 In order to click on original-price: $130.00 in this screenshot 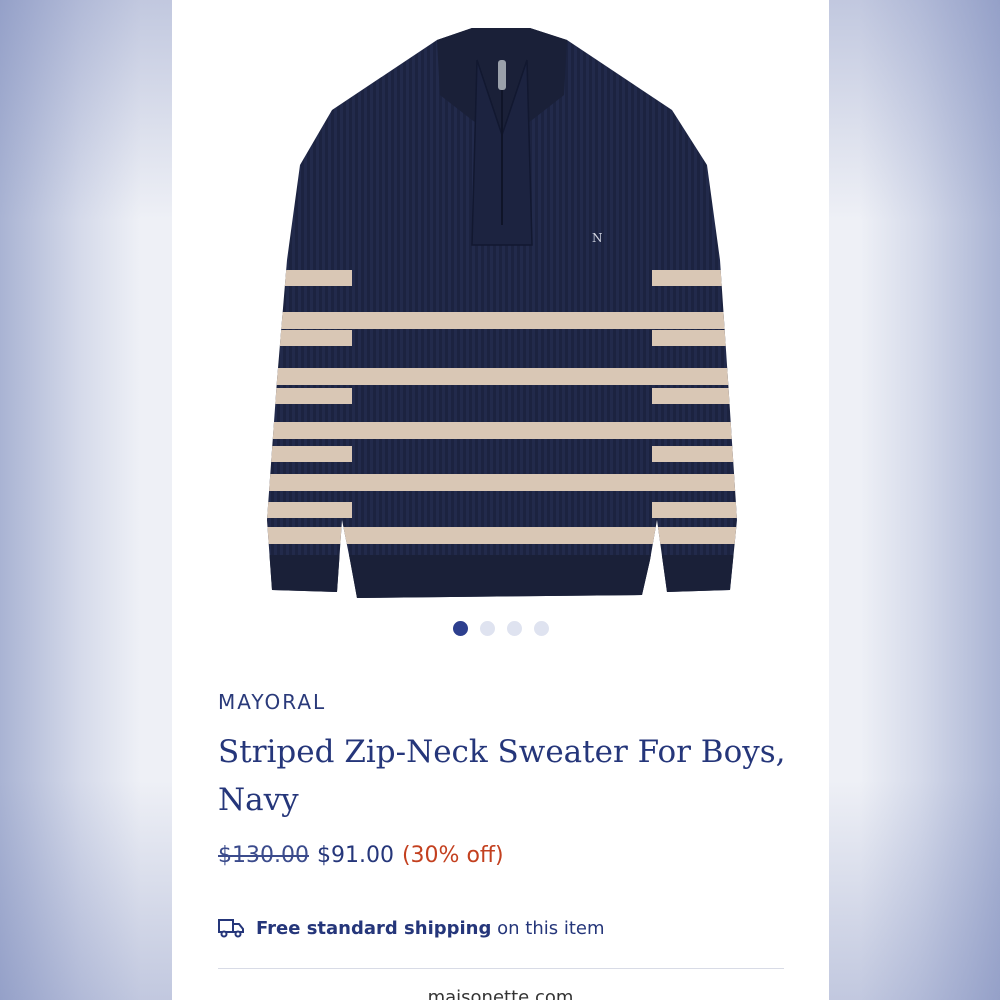, I will do `click(263, 855)`.